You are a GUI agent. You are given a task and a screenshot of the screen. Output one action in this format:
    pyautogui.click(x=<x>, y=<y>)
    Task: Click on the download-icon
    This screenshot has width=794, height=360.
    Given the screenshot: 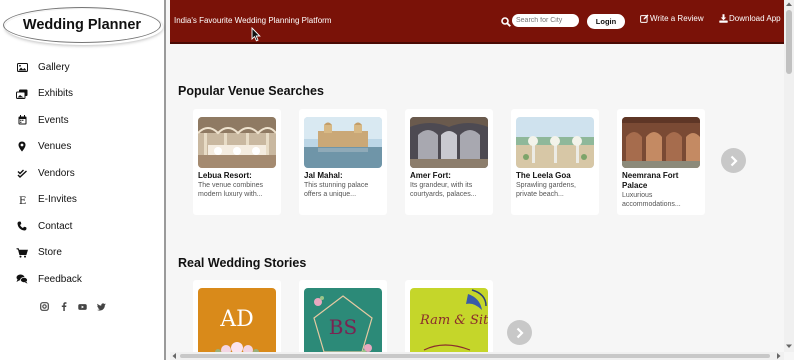 What is the action you would take?
    pyautogui.click(x=723, y=18)
    